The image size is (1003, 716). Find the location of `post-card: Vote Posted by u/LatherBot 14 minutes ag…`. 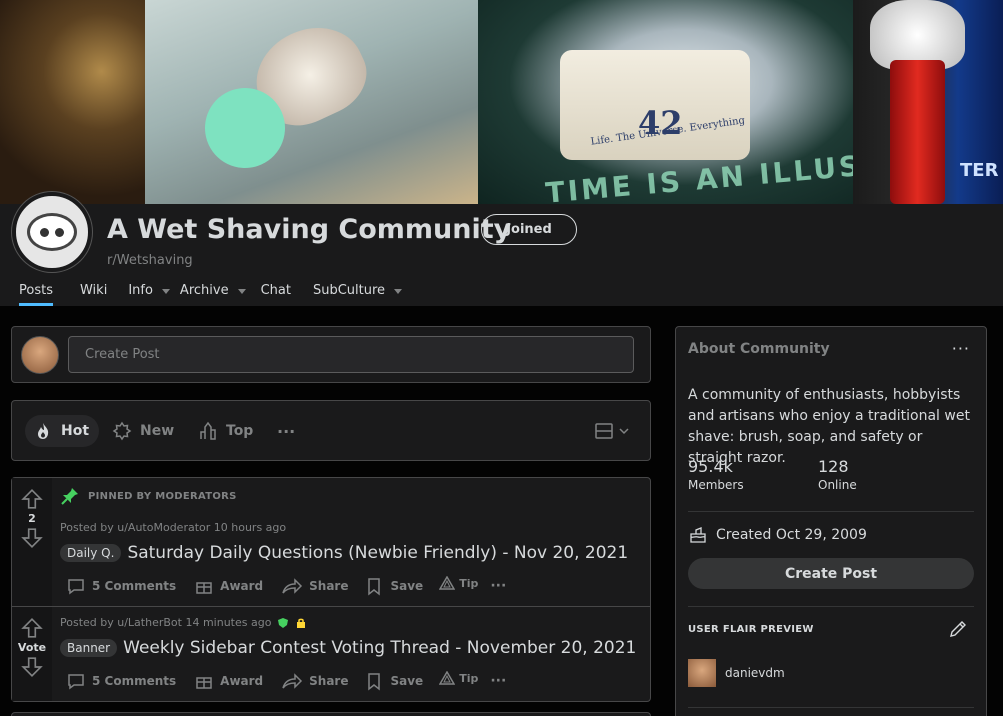

post-card: Vote Posted by u/LatherBot 14 minutes ag… is located at coordinates (331, 654).